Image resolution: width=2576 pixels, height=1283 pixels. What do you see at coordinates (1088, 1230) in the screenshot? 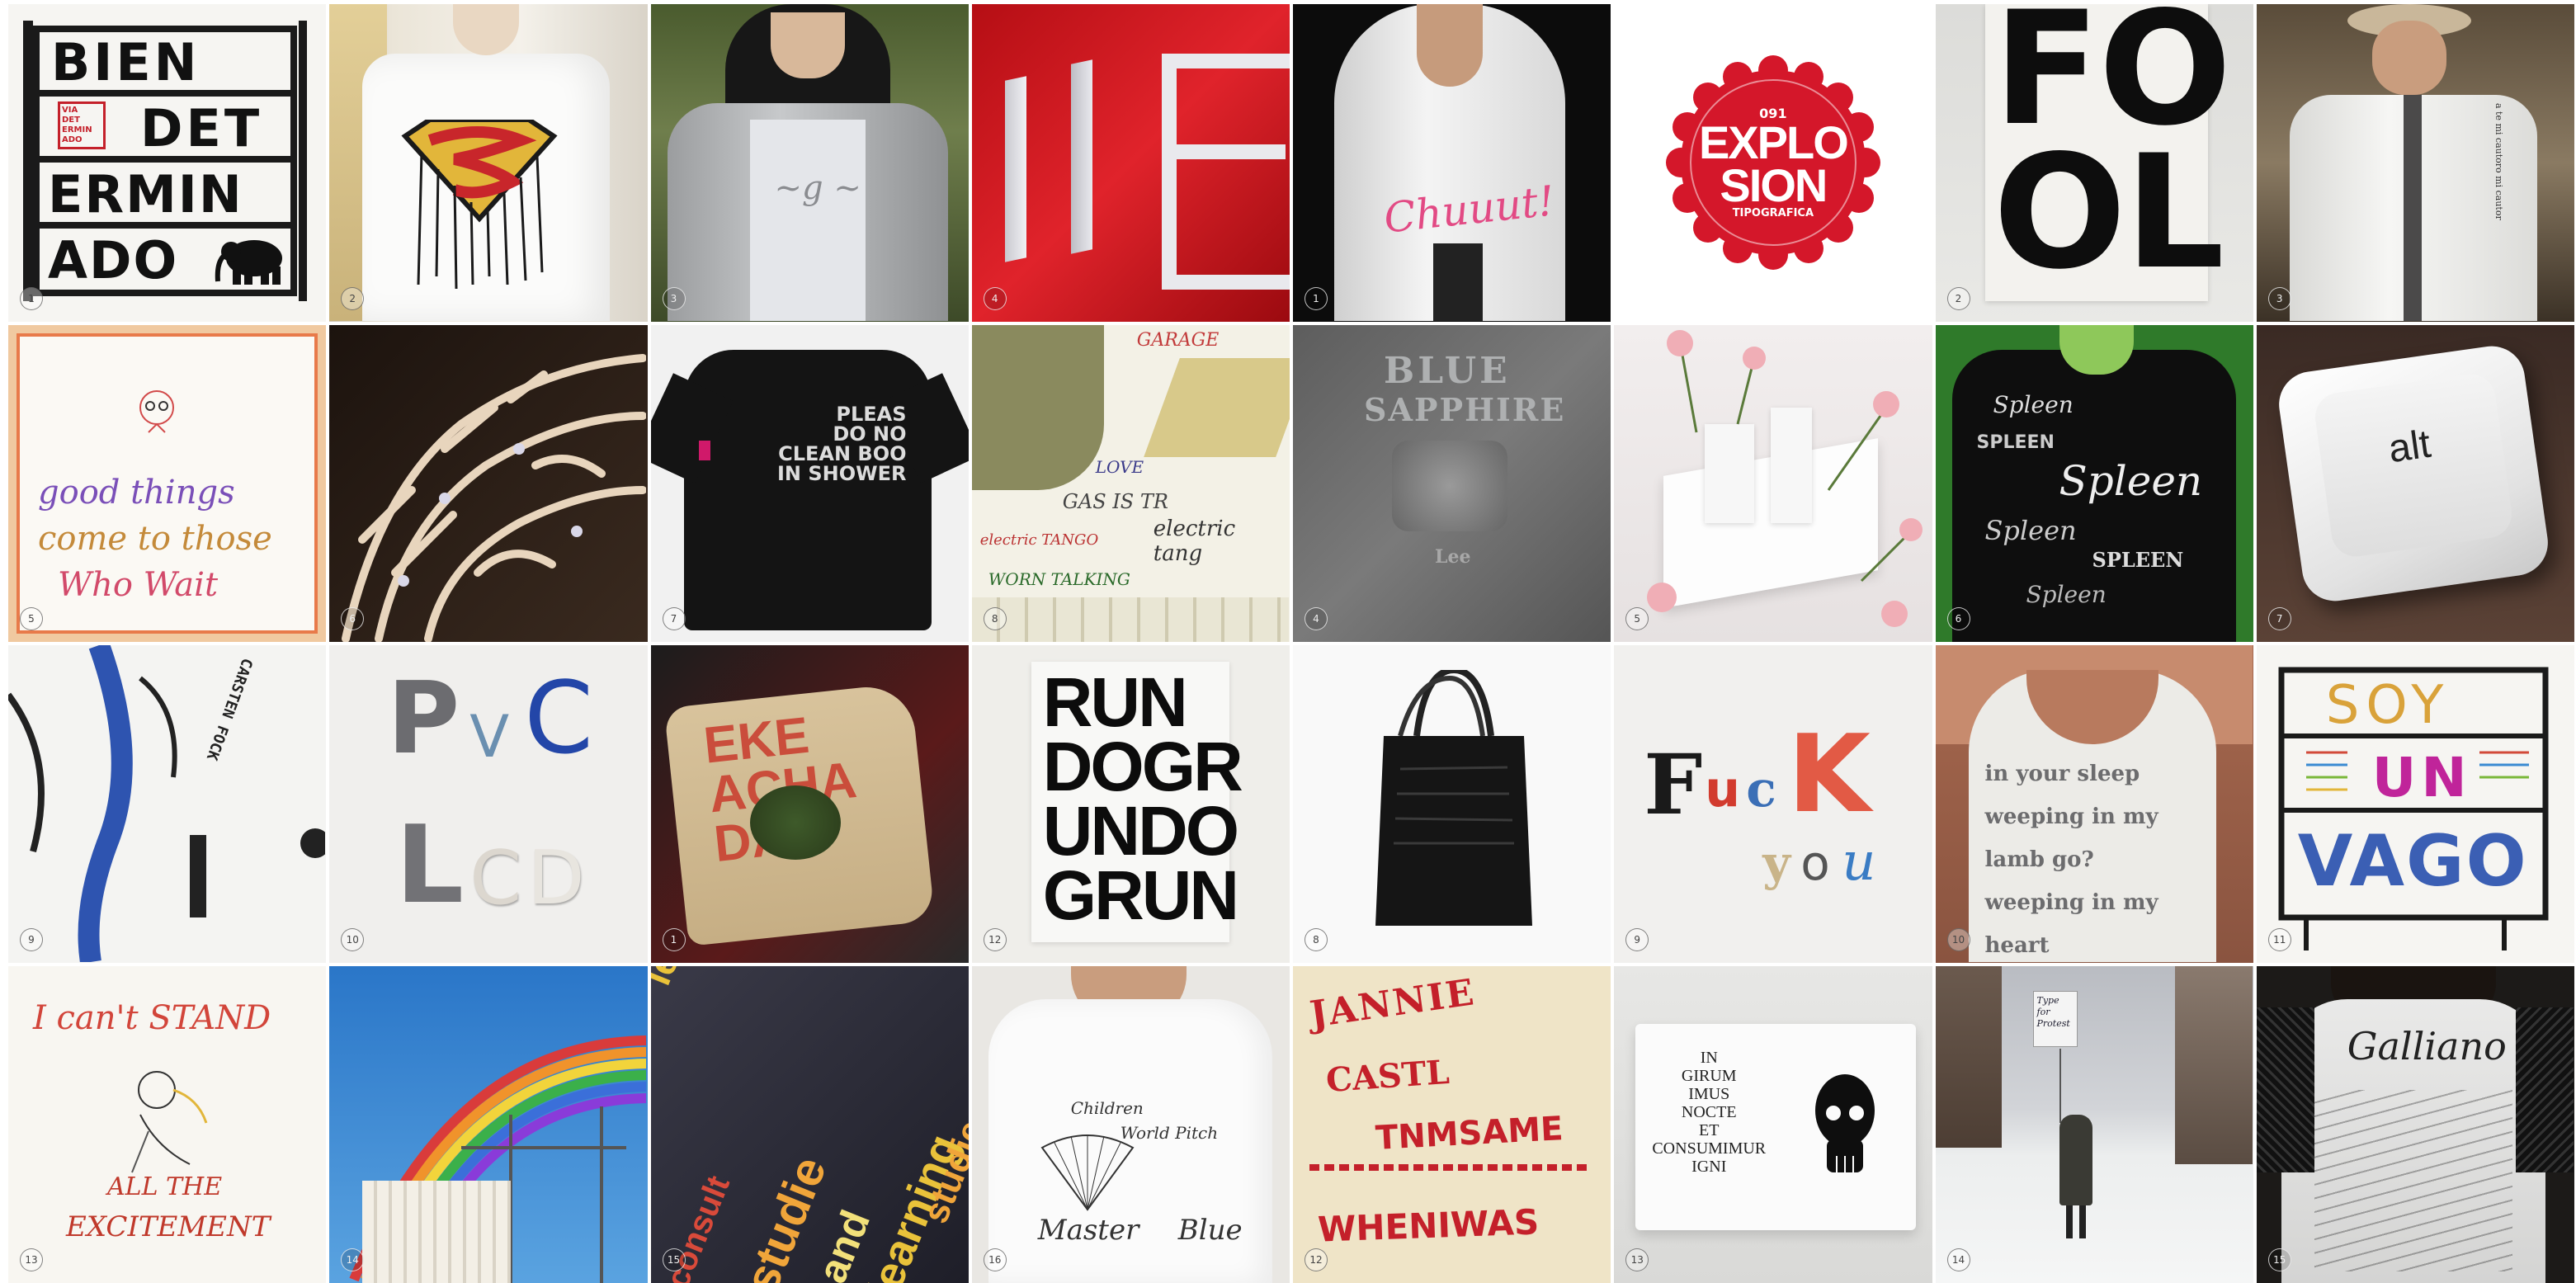
I see `tee-word: Master` at bounding box center [1088, 1230].